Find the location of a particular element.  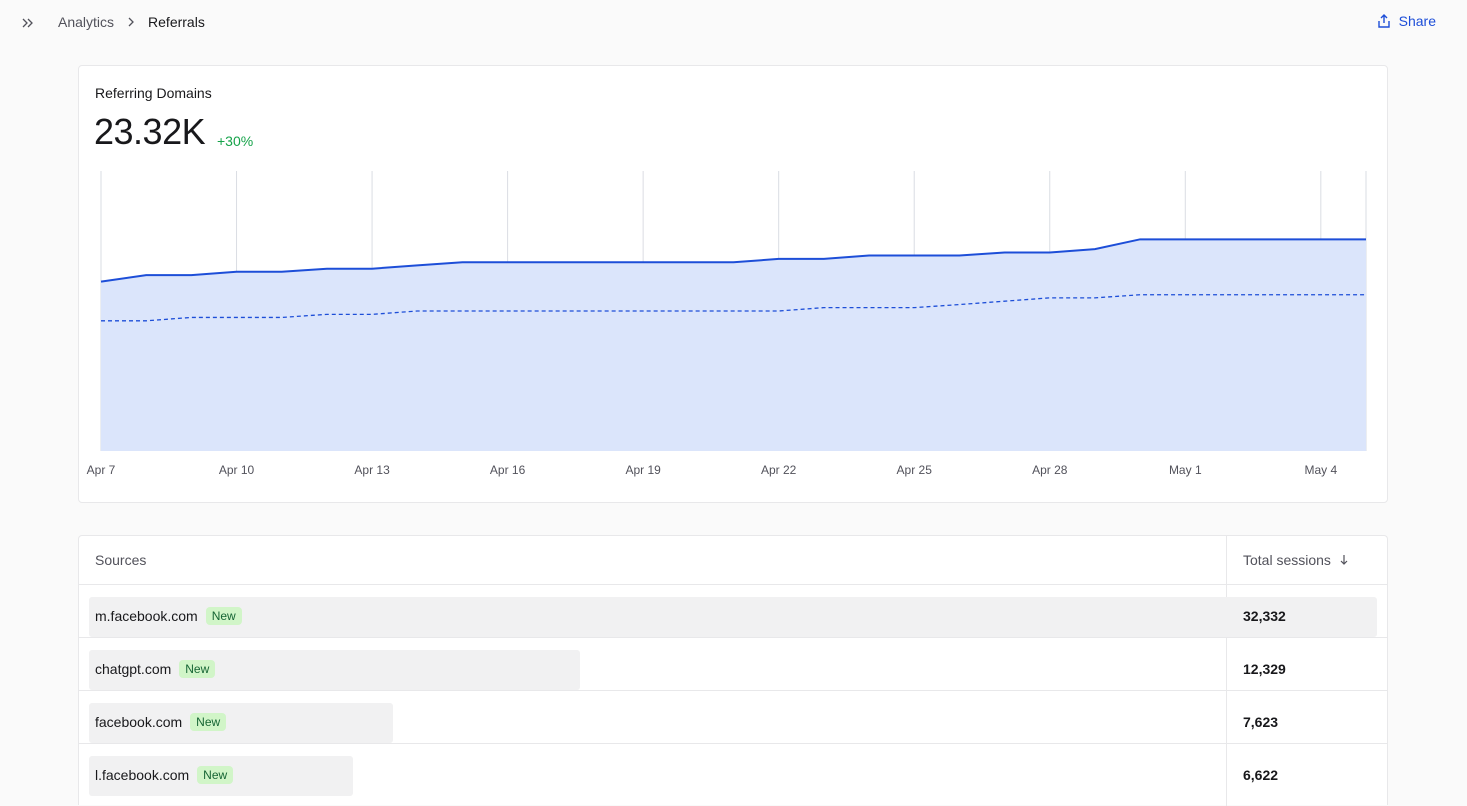

source-cell: l.facebook.com New is located at coordinates (164, 775).